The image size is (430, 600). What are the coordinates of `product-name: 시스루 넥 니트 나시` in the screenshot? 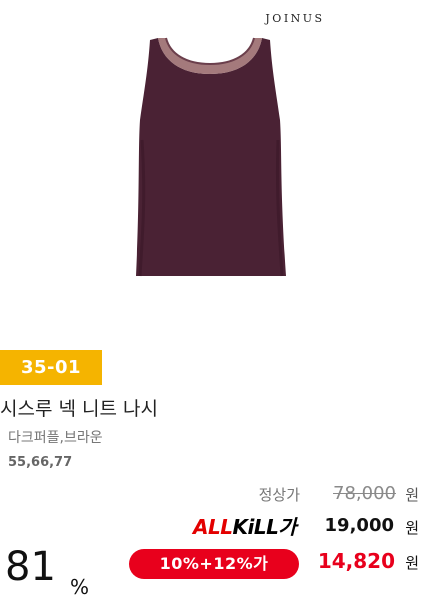 It's located at (79, 407).